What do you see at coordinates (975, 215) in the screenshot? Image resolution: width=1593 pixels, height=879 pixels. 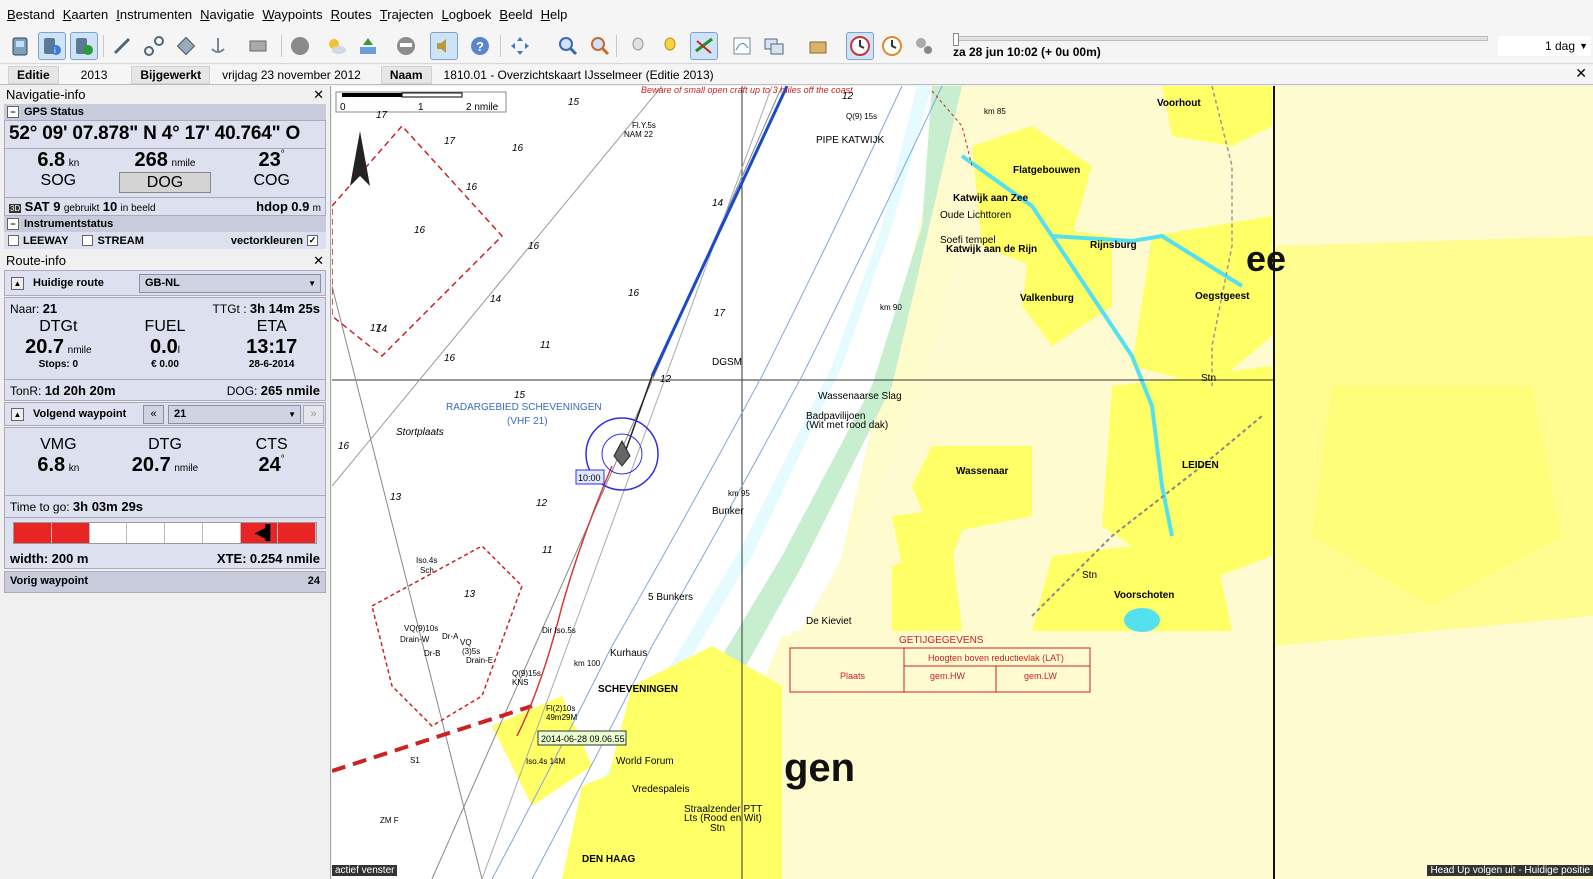 I see `town-label: Oude Lichttoren` at bounding box center [975, 215].